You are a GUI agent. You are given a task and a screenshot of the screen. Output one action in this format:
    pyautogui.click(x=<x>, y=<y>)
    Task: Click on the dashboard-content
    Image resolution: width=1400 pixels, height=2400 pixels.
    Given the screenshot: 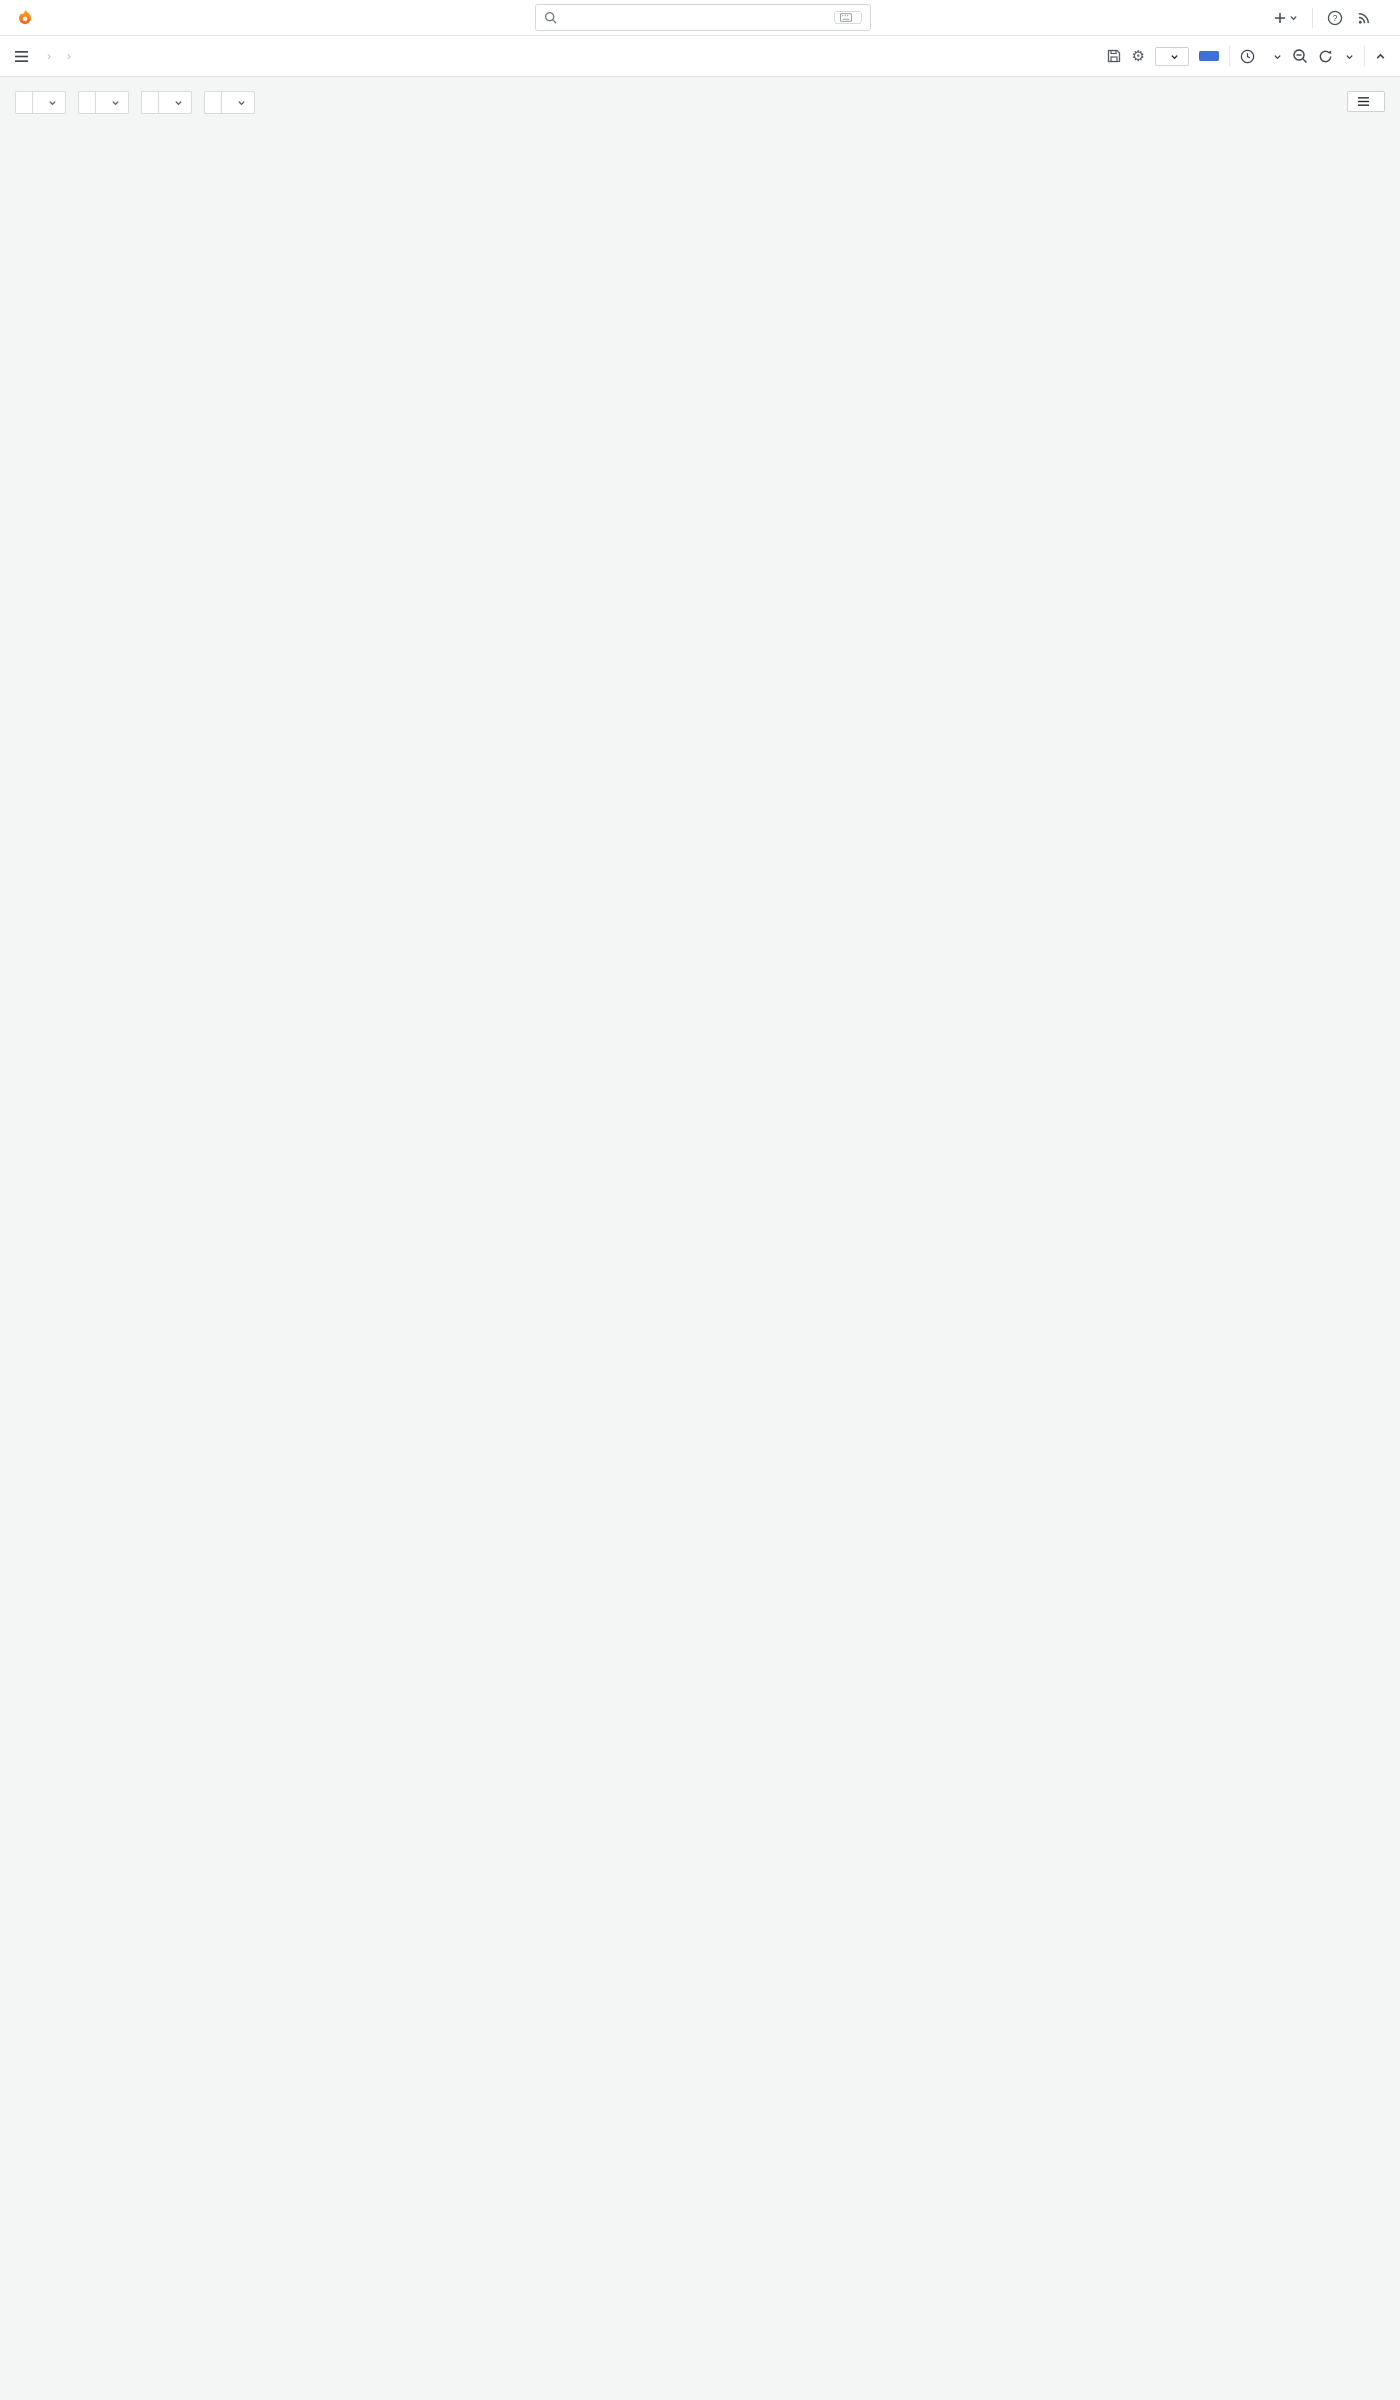 What is the action you would take?
    pyautogui.click(x=700, y=95)
    